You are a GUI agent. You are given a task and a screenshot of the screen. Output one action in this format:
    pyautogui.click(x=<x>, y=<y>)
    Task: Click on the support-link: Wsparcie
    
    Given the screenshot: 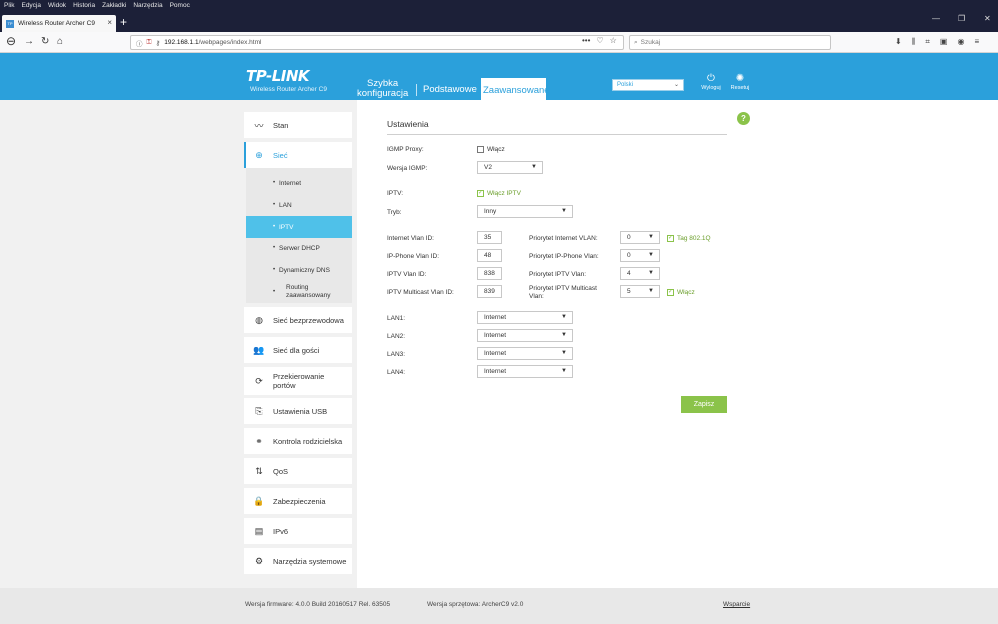 What is the action you would take?
    pyautogui.click(x=736, y=604)
    